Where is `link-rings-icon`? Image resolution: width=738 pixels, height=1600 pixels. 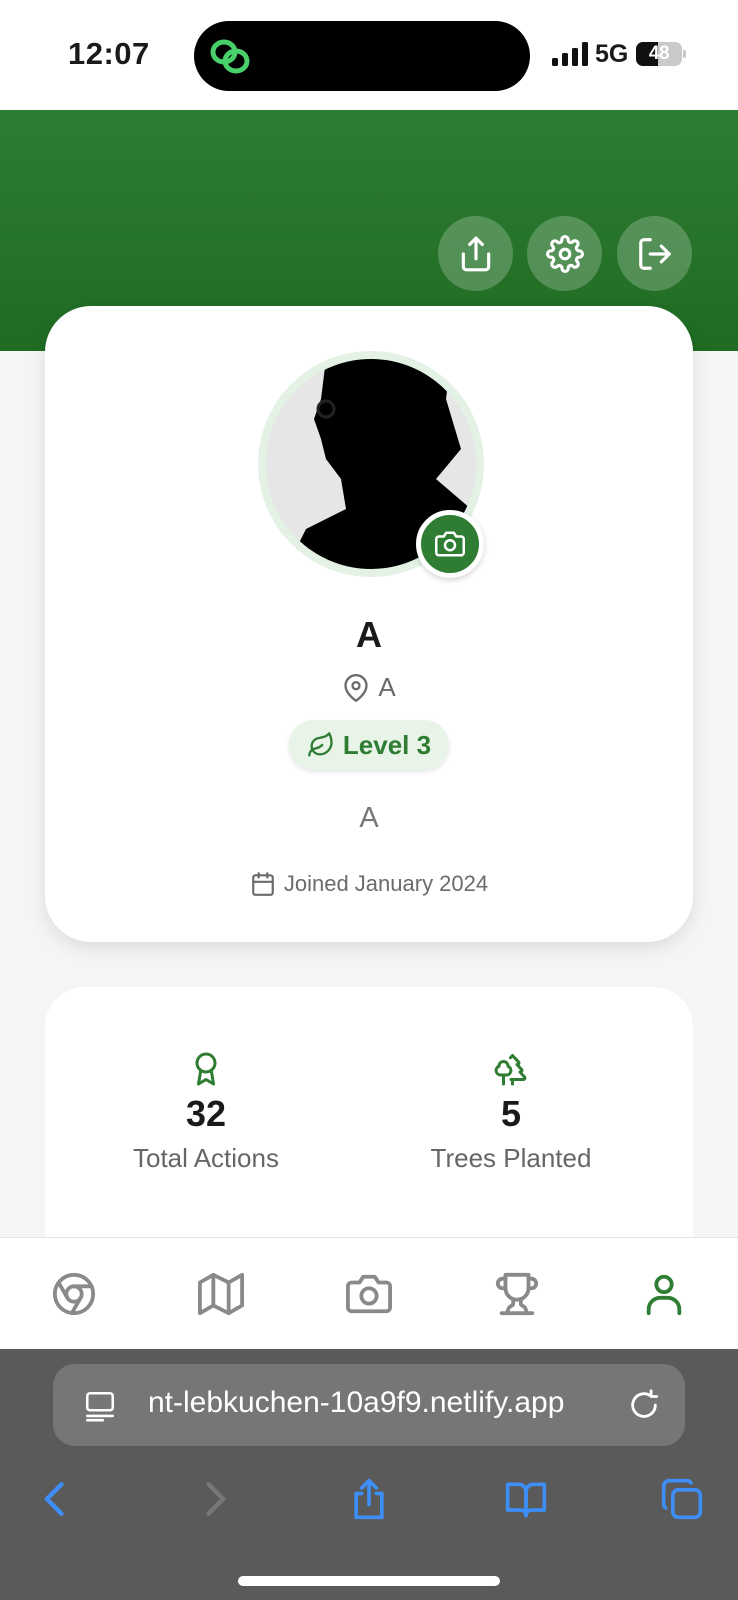 link-rings-icon is located at coordinates (230, 56).